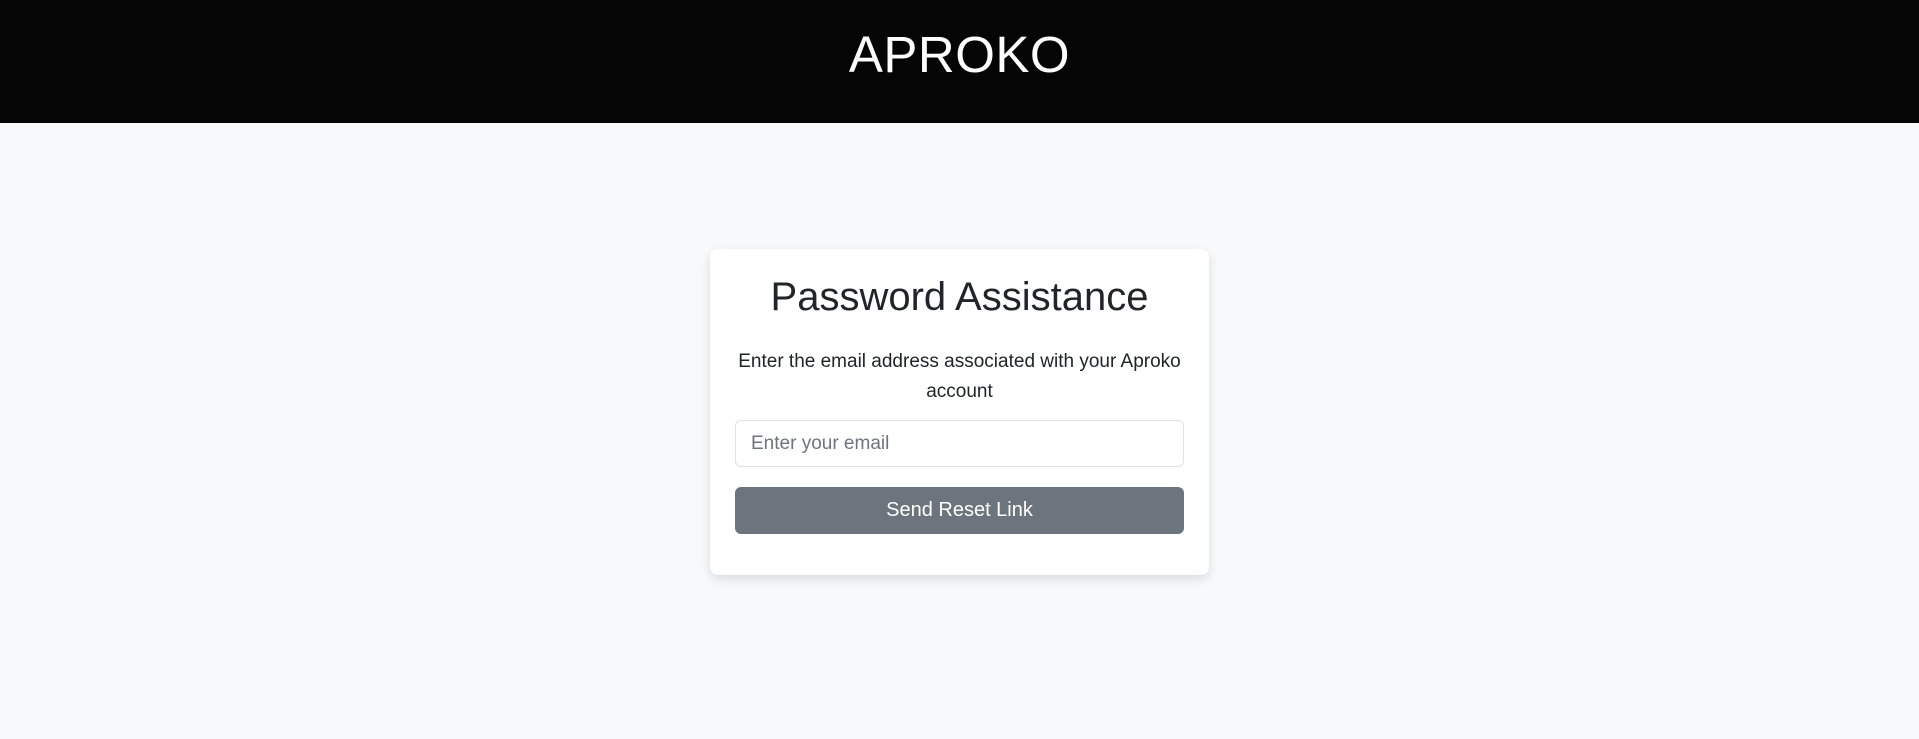 The width and height of the screenshot is (1919, 739). What do you see at coordinates (959, 297) in the screenshot?
I see `page-title: Password Assistance` at bounding box center [959, 297].